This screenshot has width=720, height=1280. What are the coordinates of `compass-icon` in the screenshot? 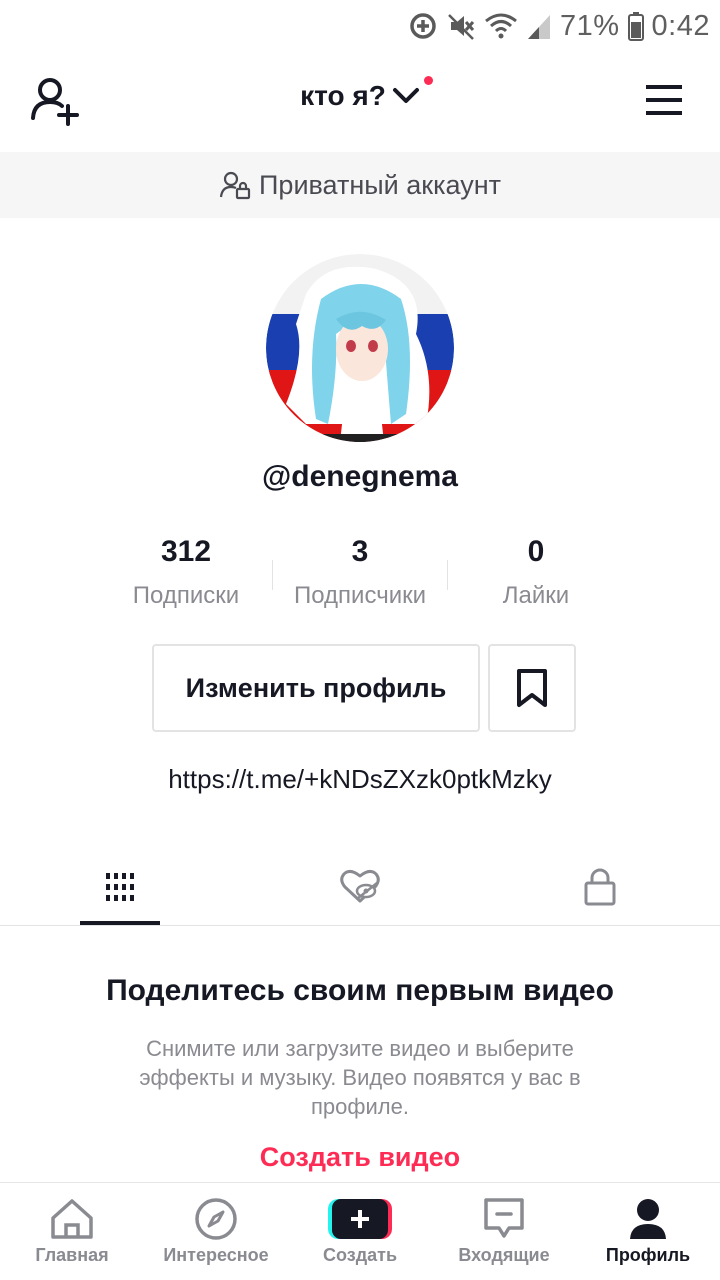 It's located at (216, 1219).